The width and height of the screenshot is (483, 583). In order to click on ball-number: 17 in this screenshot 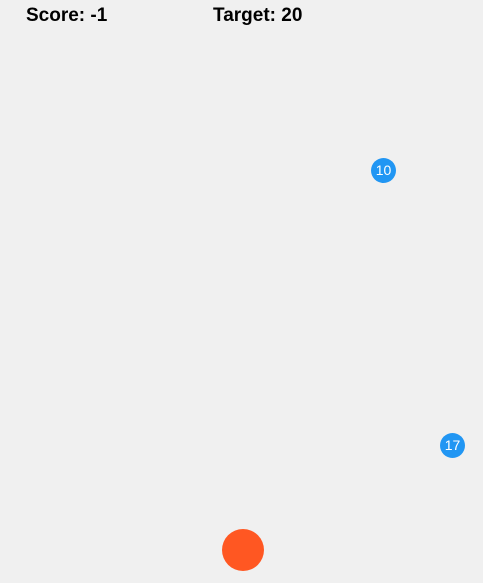, I will do `click(452, 445)`.